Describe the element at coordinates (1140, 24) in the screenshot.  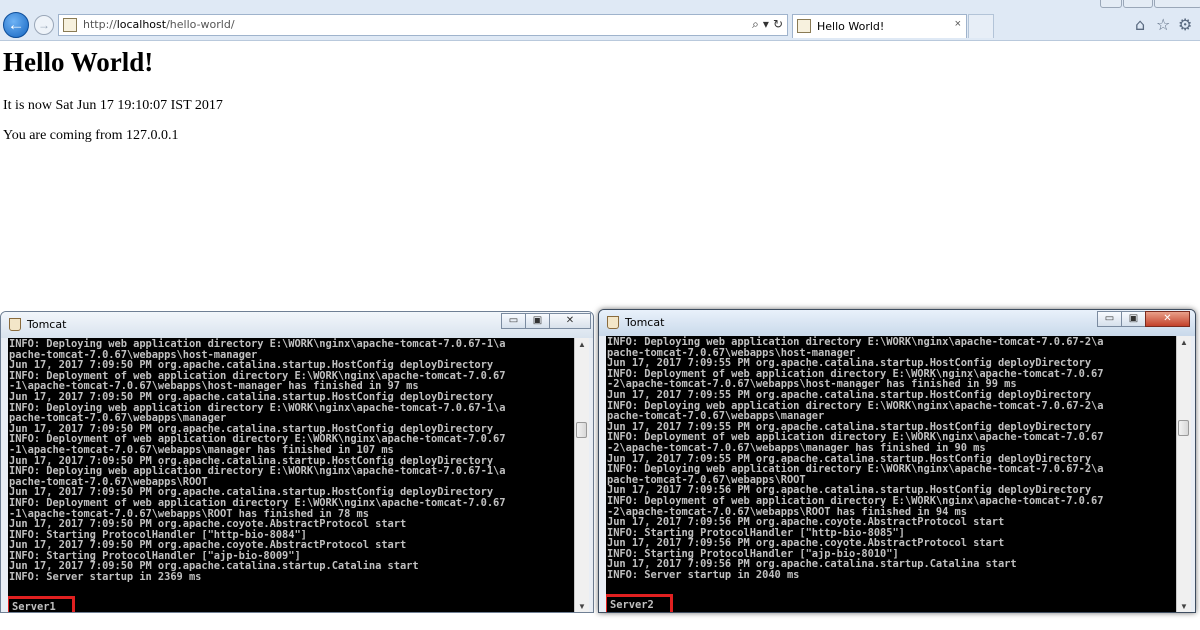
I see `home-icon: ⌂` at that location.